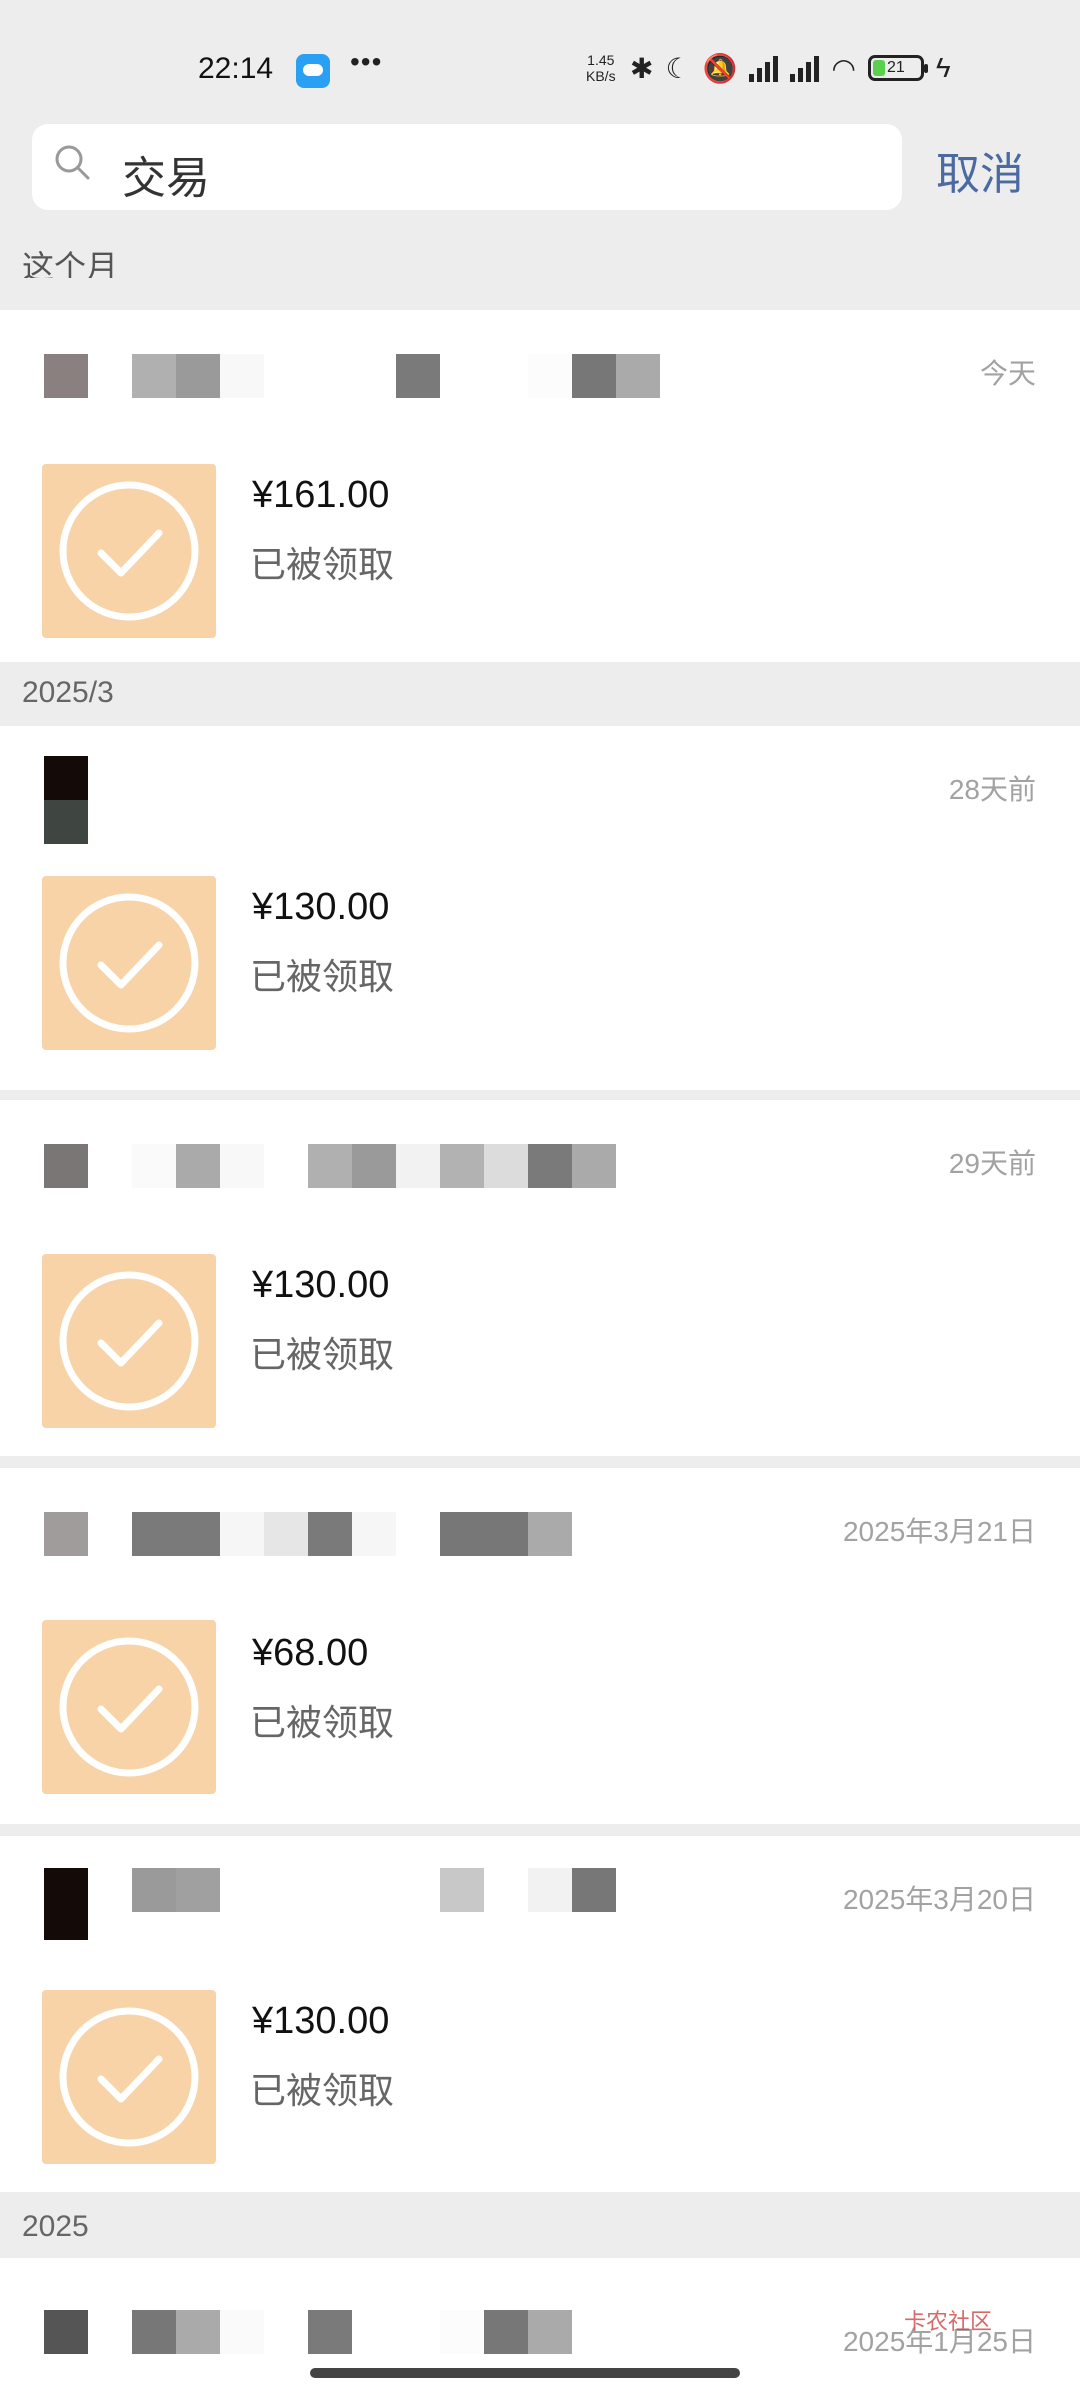 The width and height of the screenshot is (1080, 2396). I want to click on transaction-card: 今天 ¥161.00 已被领取, so click(540, 486).